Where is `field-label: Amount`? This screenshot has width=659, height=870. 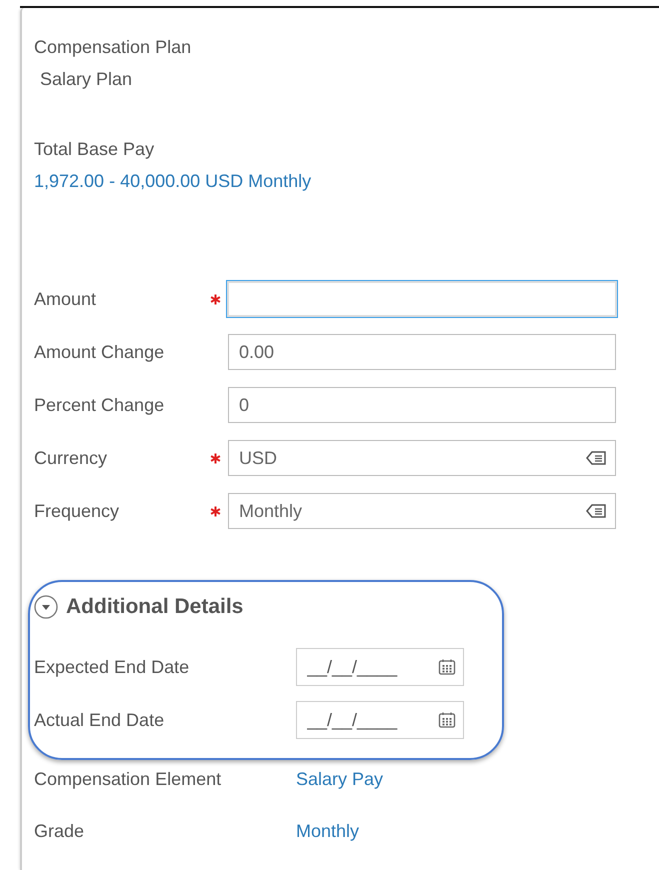
field-label: Amount is located at coordinates (66, 299).